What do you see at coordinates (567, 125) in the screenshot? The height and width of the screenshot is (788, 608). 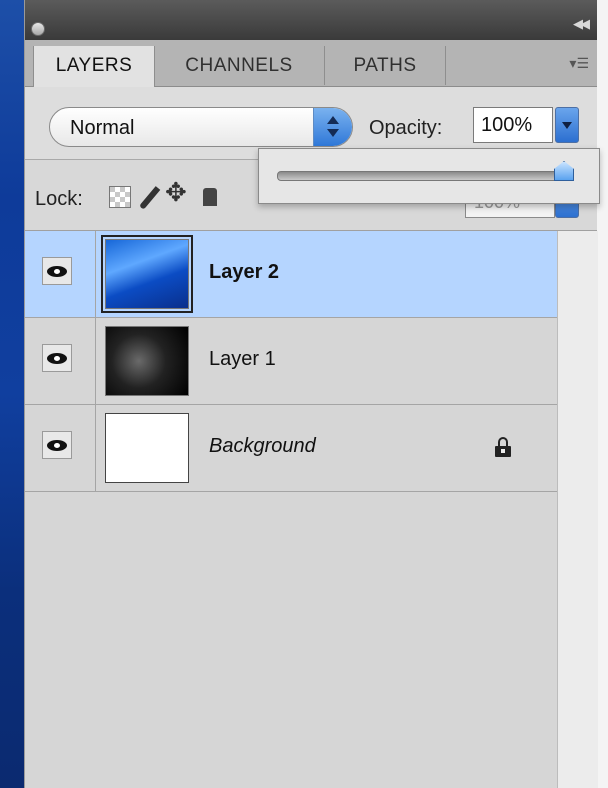 I see `dropdown-arrow-icon` at bounding box center [567, 125].